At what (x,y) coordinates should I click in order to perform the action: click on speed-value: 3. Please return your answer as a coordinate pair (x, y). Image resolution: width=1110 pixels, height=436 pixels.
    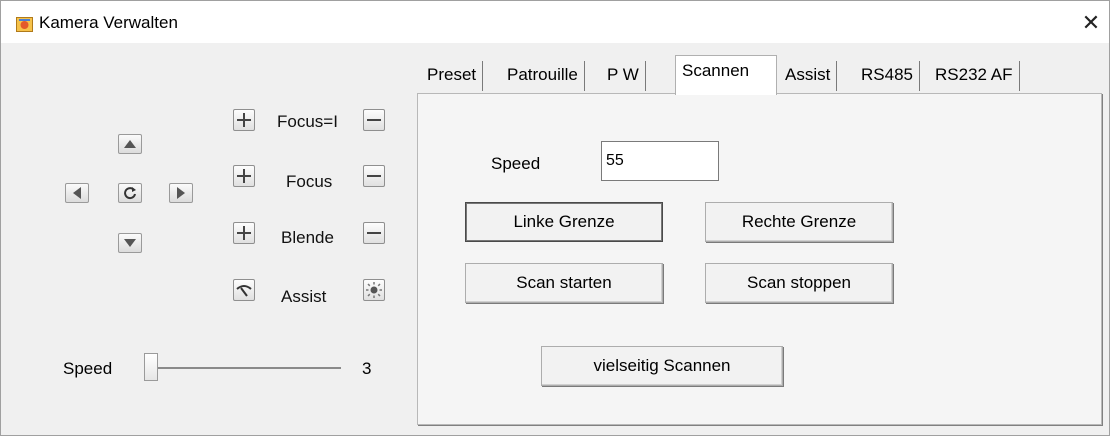
    Looking at the image, I should click on (367, 368).